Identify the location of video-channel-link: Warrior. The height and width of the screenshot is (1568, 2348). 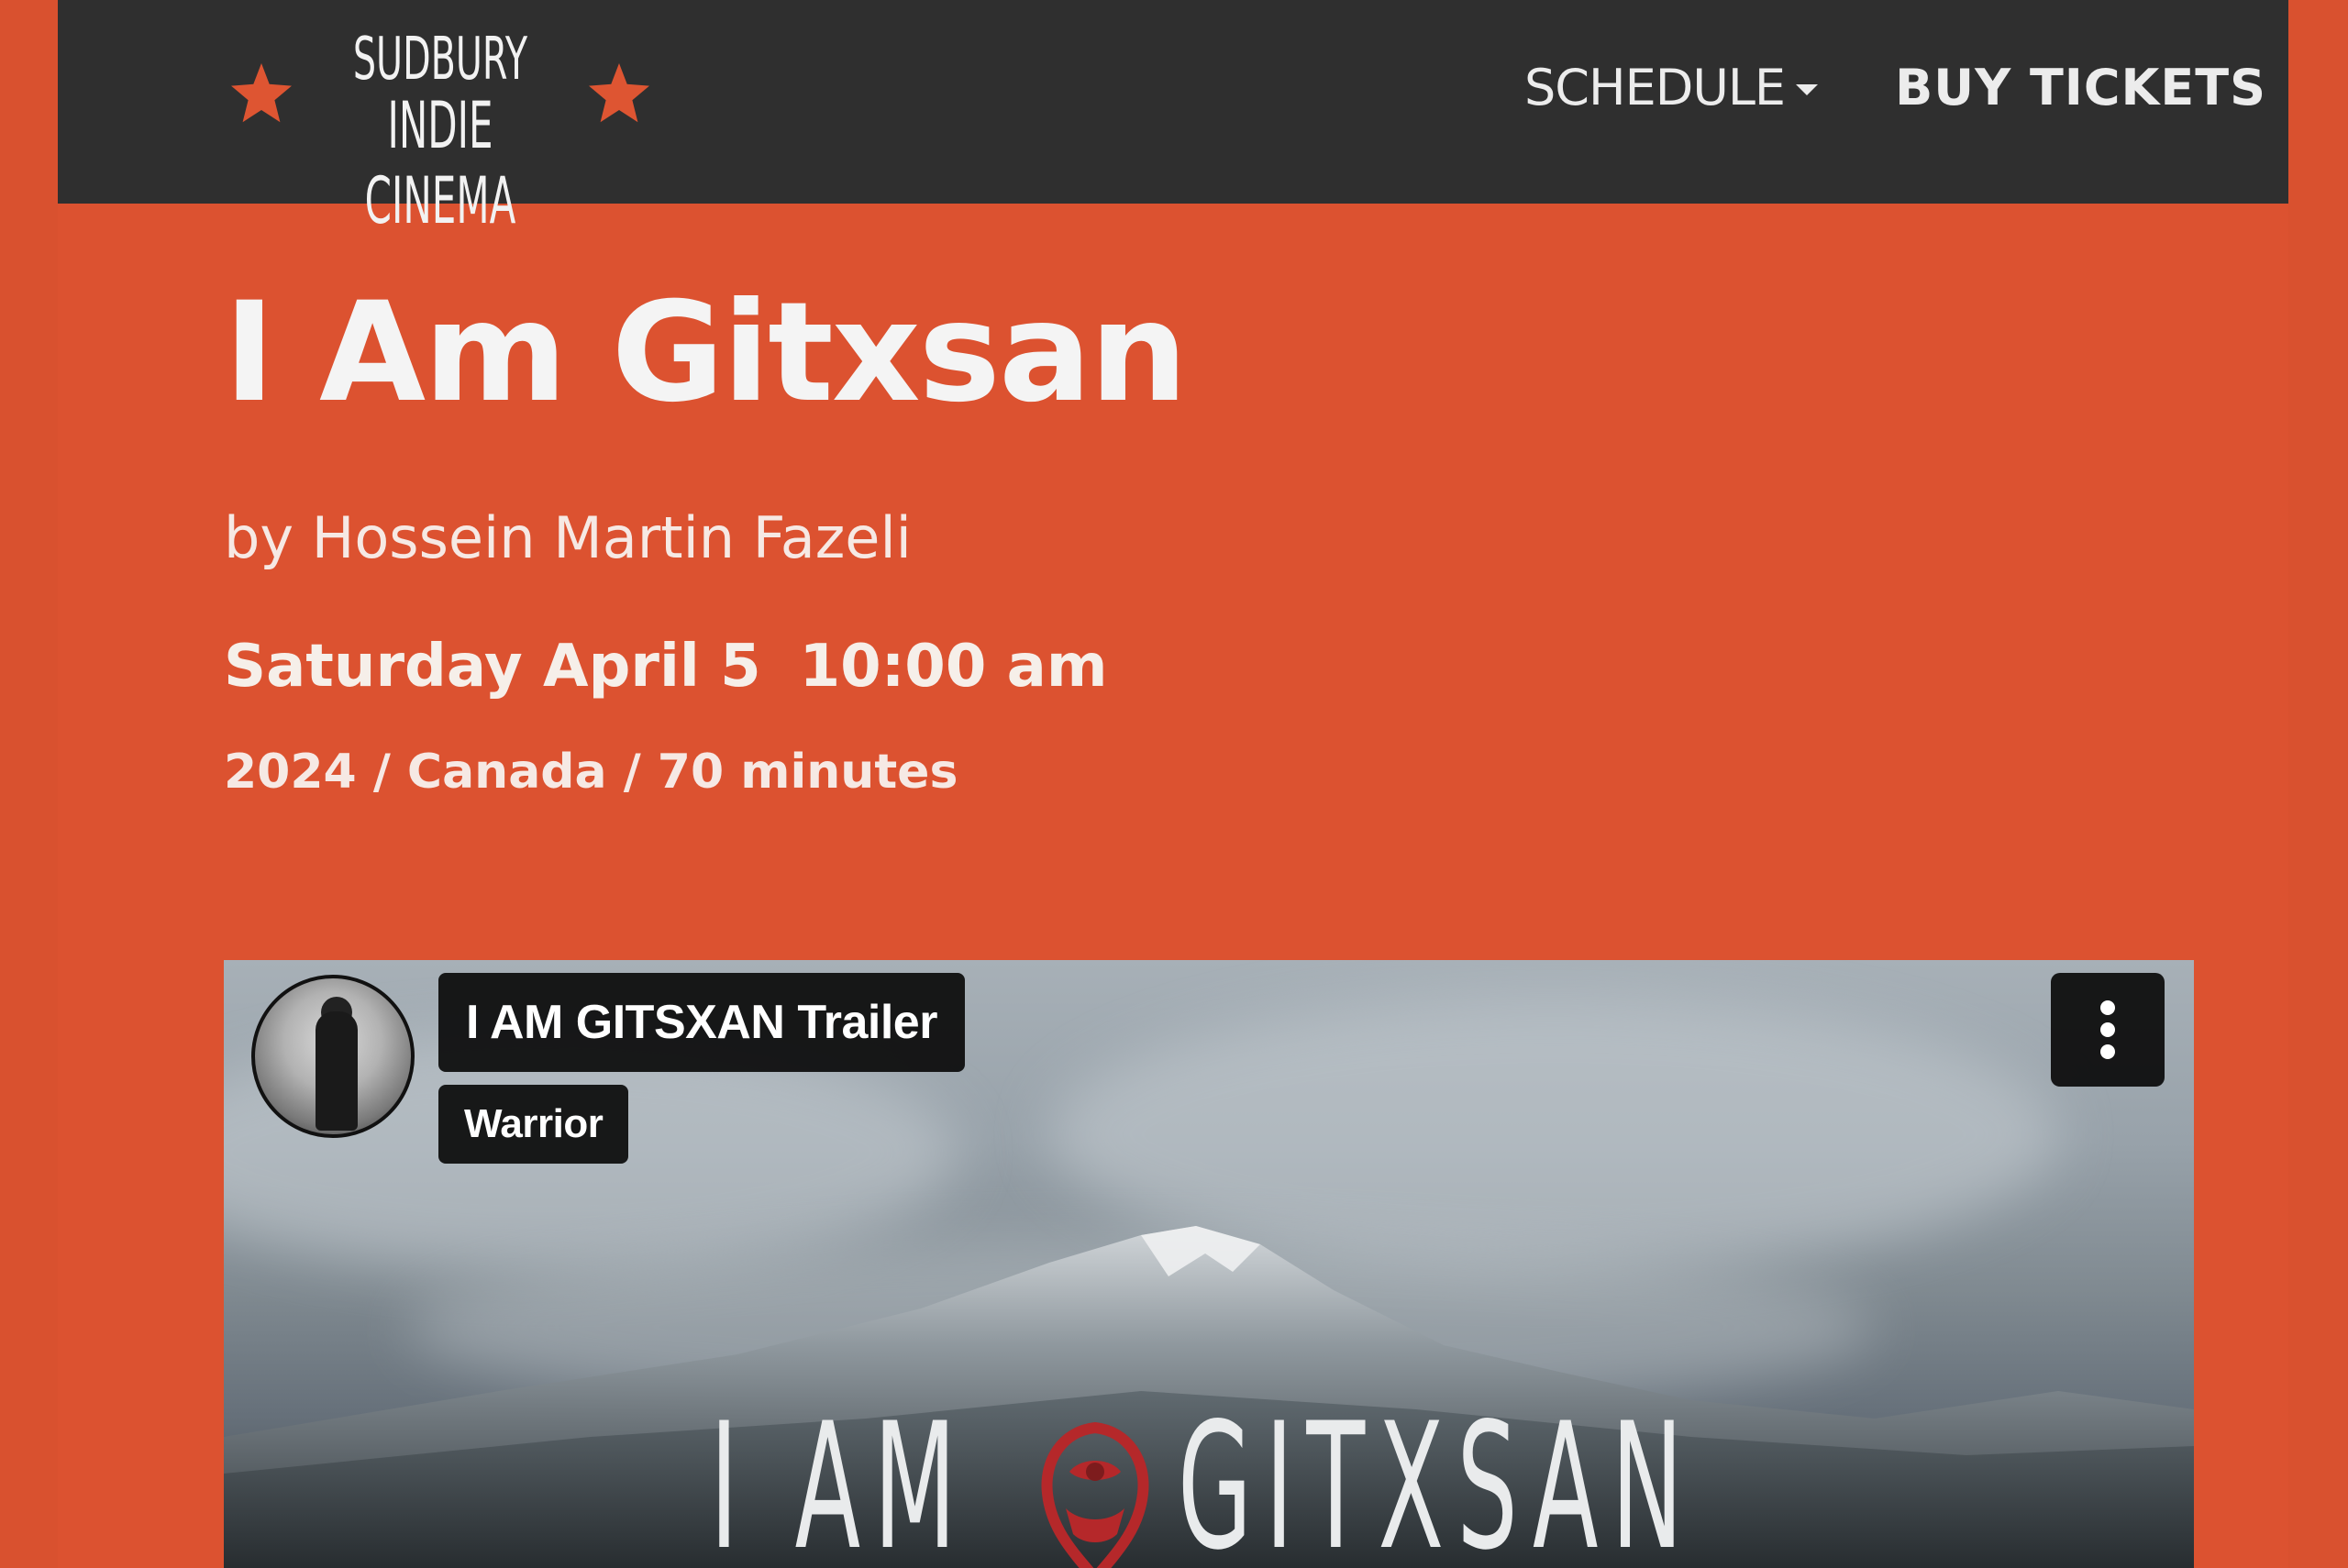
(533, 1125).